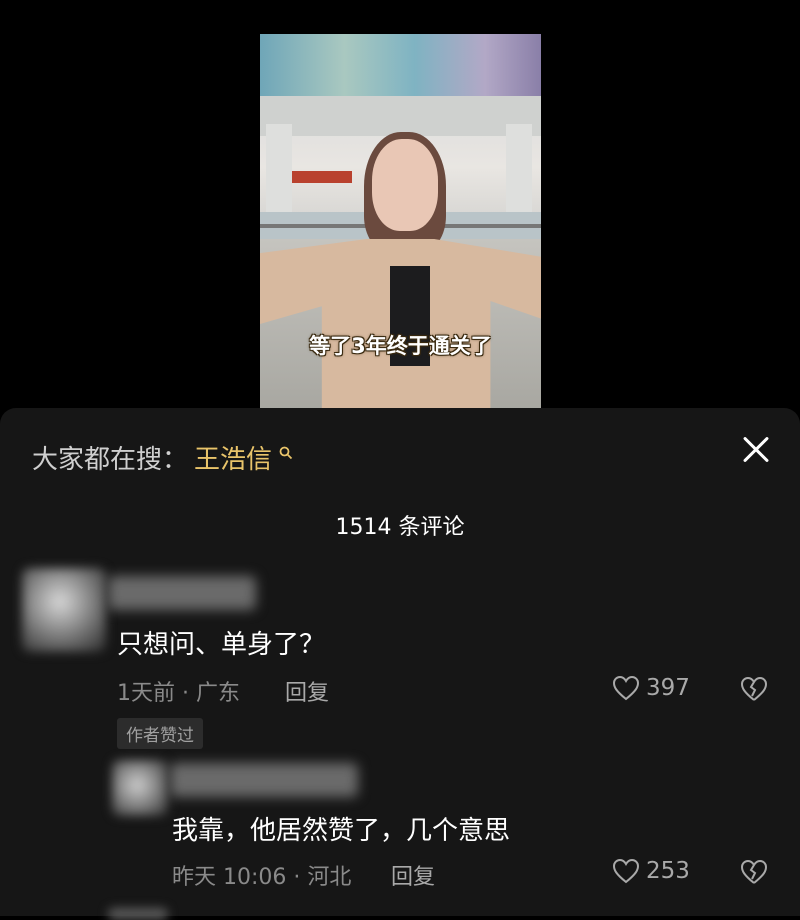 The image size is (800, 920). What do you see at coordinates (178, 693) in the screenshot?
I see `comment-meta: 1天前 · 广东` at bounding box center [178, 693].